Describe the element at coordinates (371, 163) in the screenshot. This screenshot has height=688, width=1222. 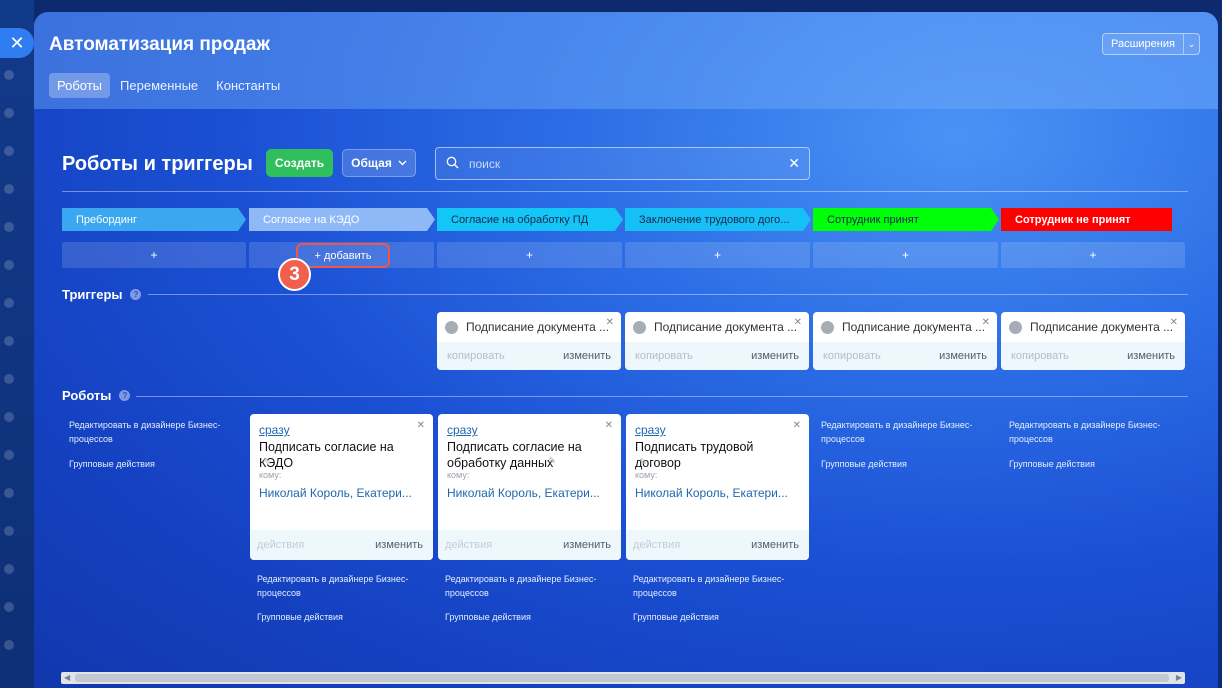
I see `common-label: Общая` at that location.